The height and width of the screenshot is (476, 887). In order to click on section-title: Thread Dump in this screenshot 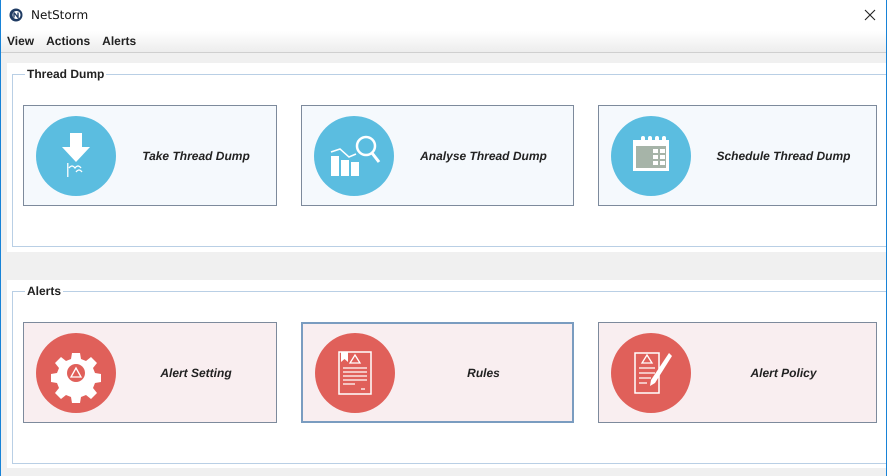, I will do `click(66, 74)`.